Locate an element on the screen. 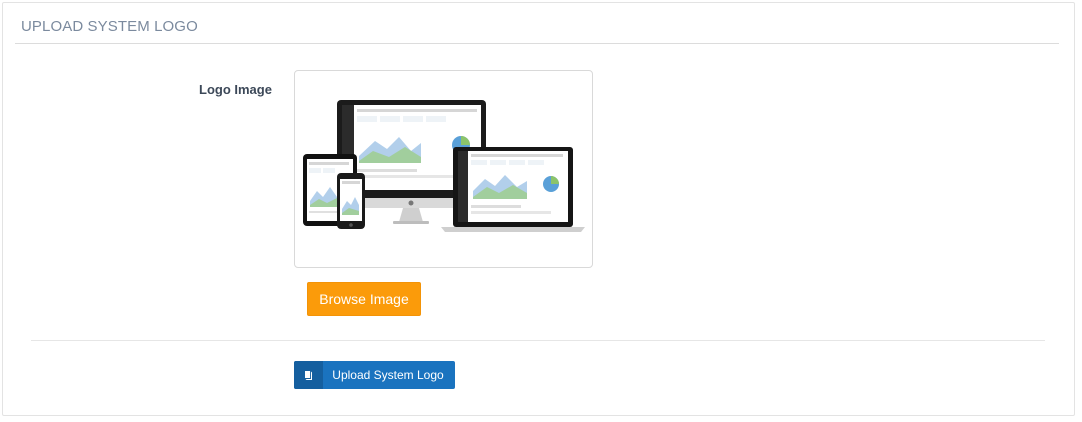  logo-image-label: Logo Image is located at coordinates (235, 89).